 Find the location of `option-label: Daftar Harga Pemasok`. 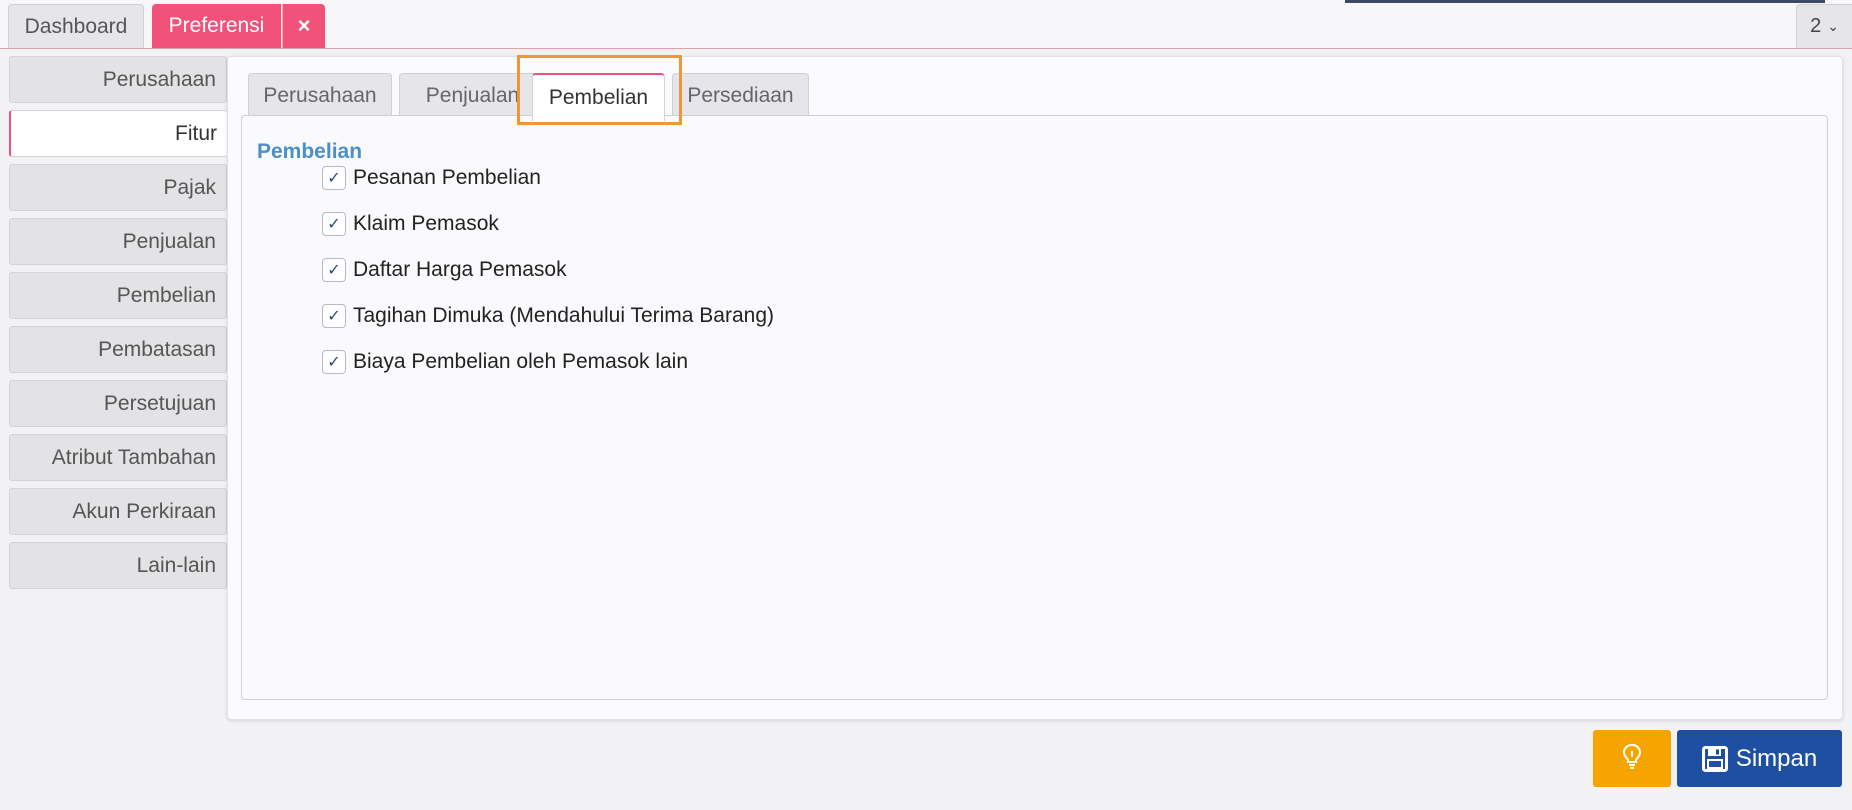

option-label: Daftar Harga Pemasok is located at coordinates (460, 269).